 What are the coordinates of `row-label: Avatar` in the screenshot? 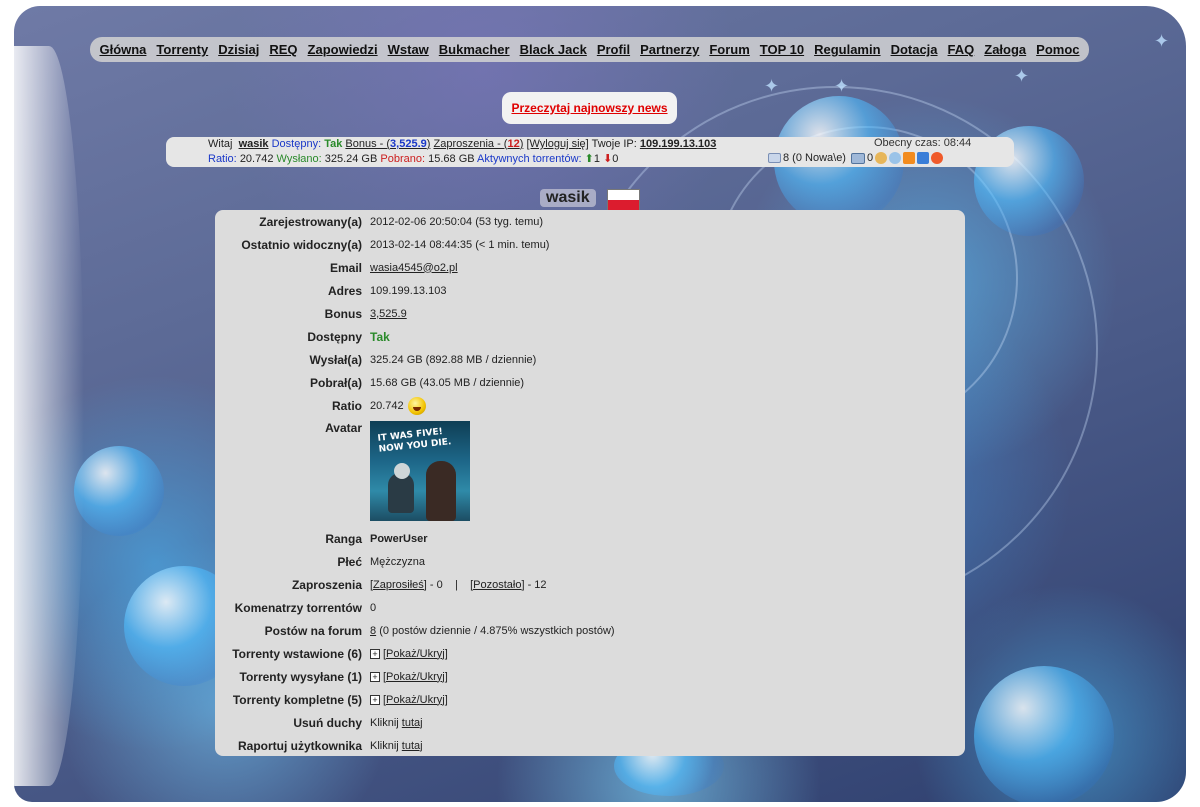 It's located at (343, 428).